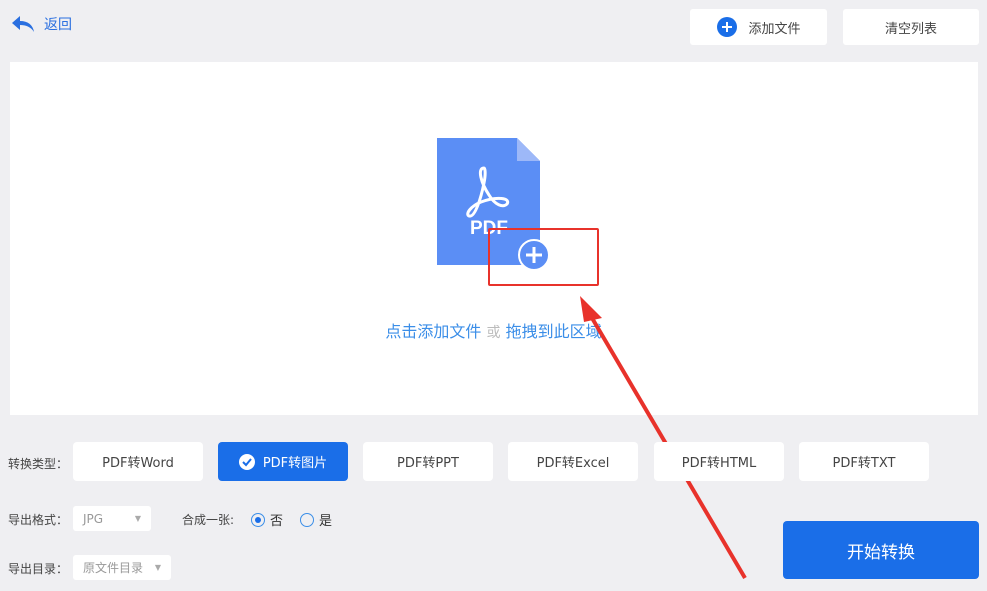 The height and width of the screenshot is (591, 987). What do you see at coordinates (307, 519) in the screenshot?
I see `radio-unchecked-icon` at bounding box center [307, 519].